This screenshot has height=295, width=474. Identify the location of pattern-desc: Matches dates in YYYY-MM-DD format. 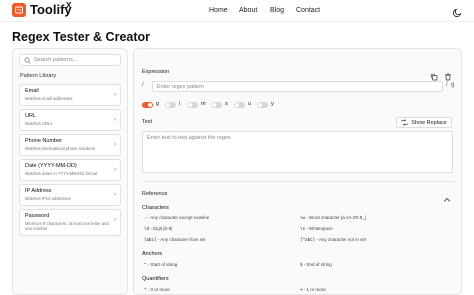
(61, 173).